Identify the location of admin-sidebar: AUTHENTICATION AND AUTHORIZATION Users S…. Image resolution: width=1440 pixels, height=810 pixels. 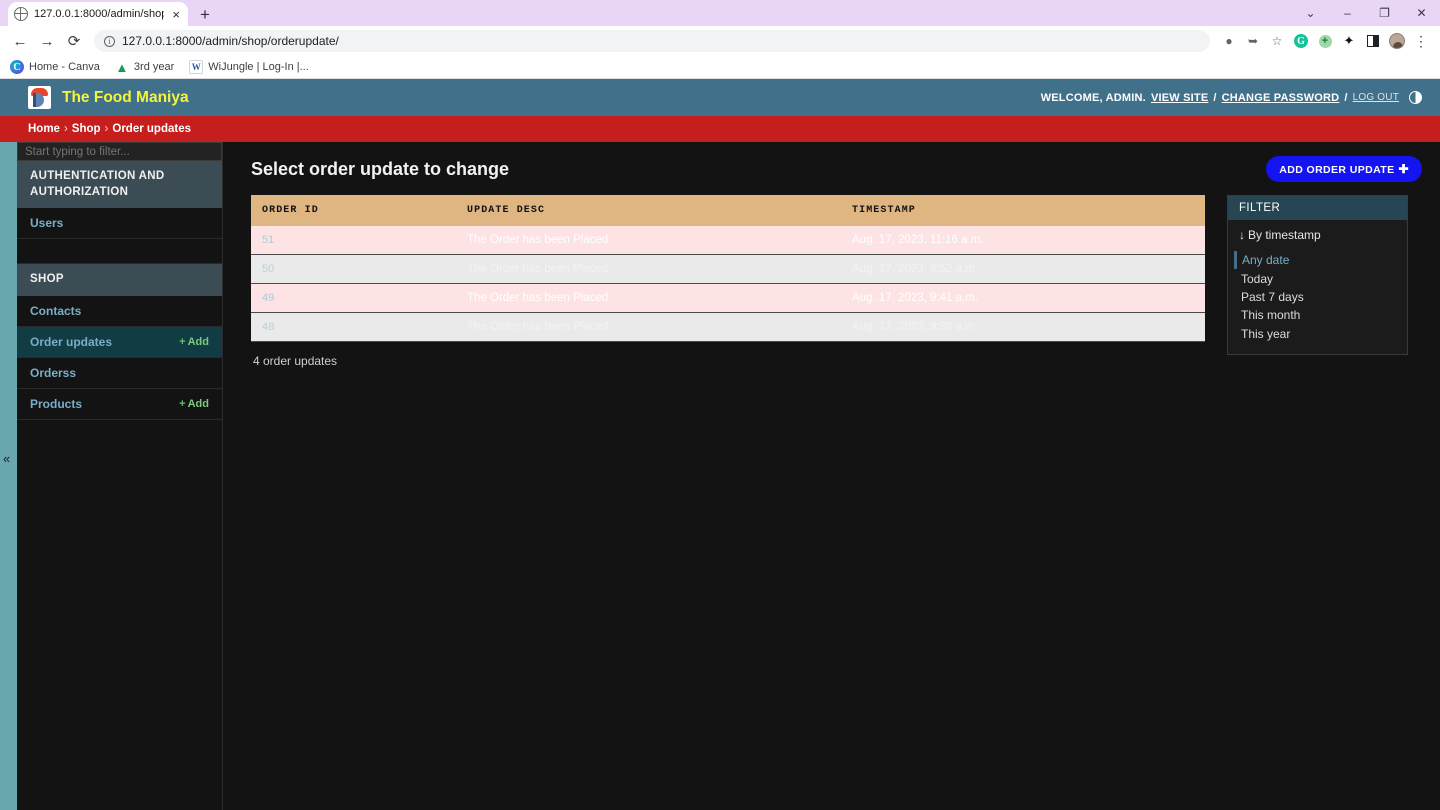
(120, 476).